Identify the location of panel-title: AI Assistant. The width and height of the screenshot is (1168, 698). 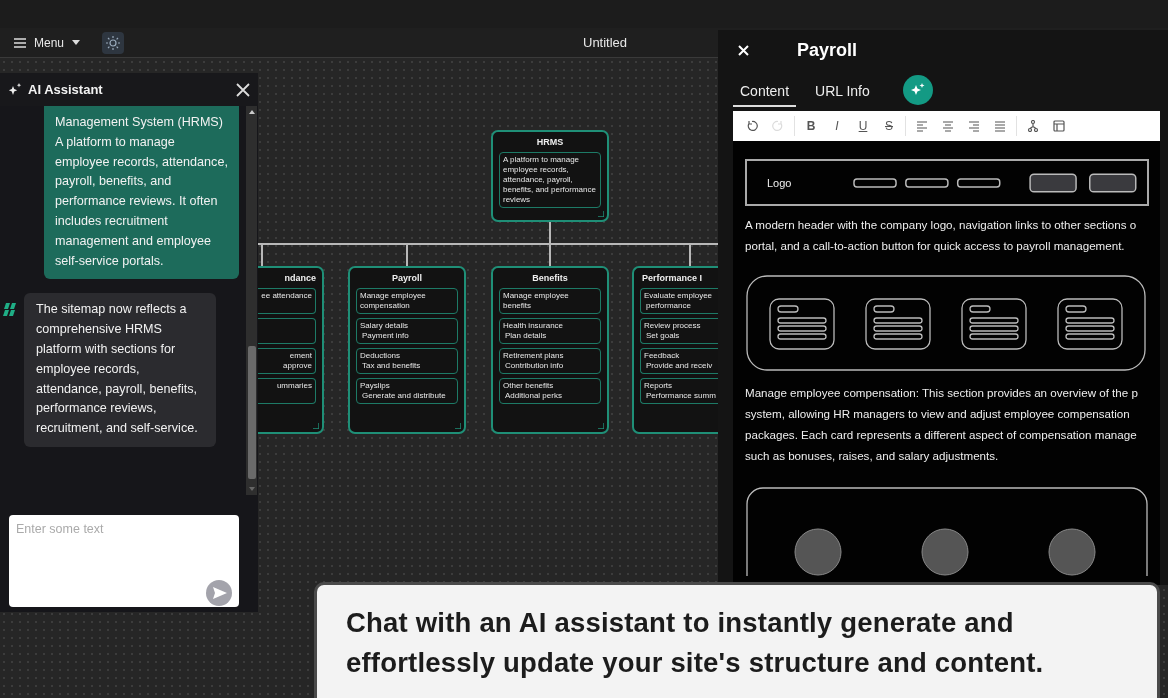
(66, 89).